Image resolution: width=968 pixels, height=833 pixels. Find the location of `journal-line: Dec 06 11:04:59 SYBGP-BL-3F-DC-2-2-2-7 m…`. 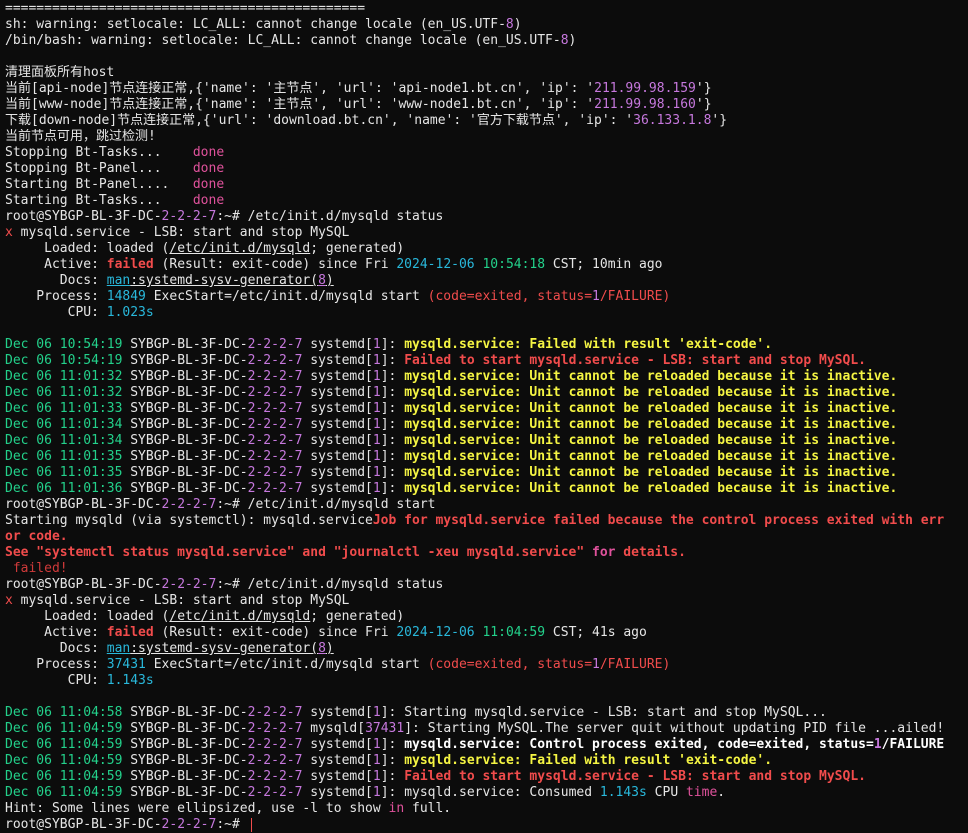

journal-line: Dec 06 11:04:59 SYBGP-BL-3F-DC-2-2-2-7 m… is located at coordinates (475, 728).